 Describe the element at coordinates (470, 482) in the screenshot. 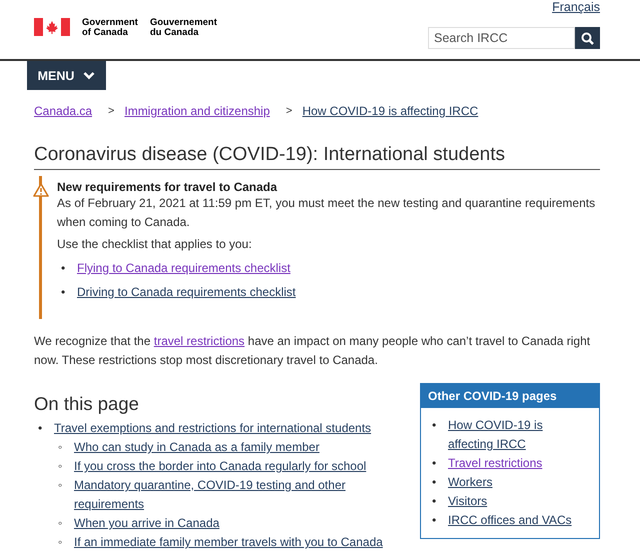

I see `related-page-link: Workers` at that location.